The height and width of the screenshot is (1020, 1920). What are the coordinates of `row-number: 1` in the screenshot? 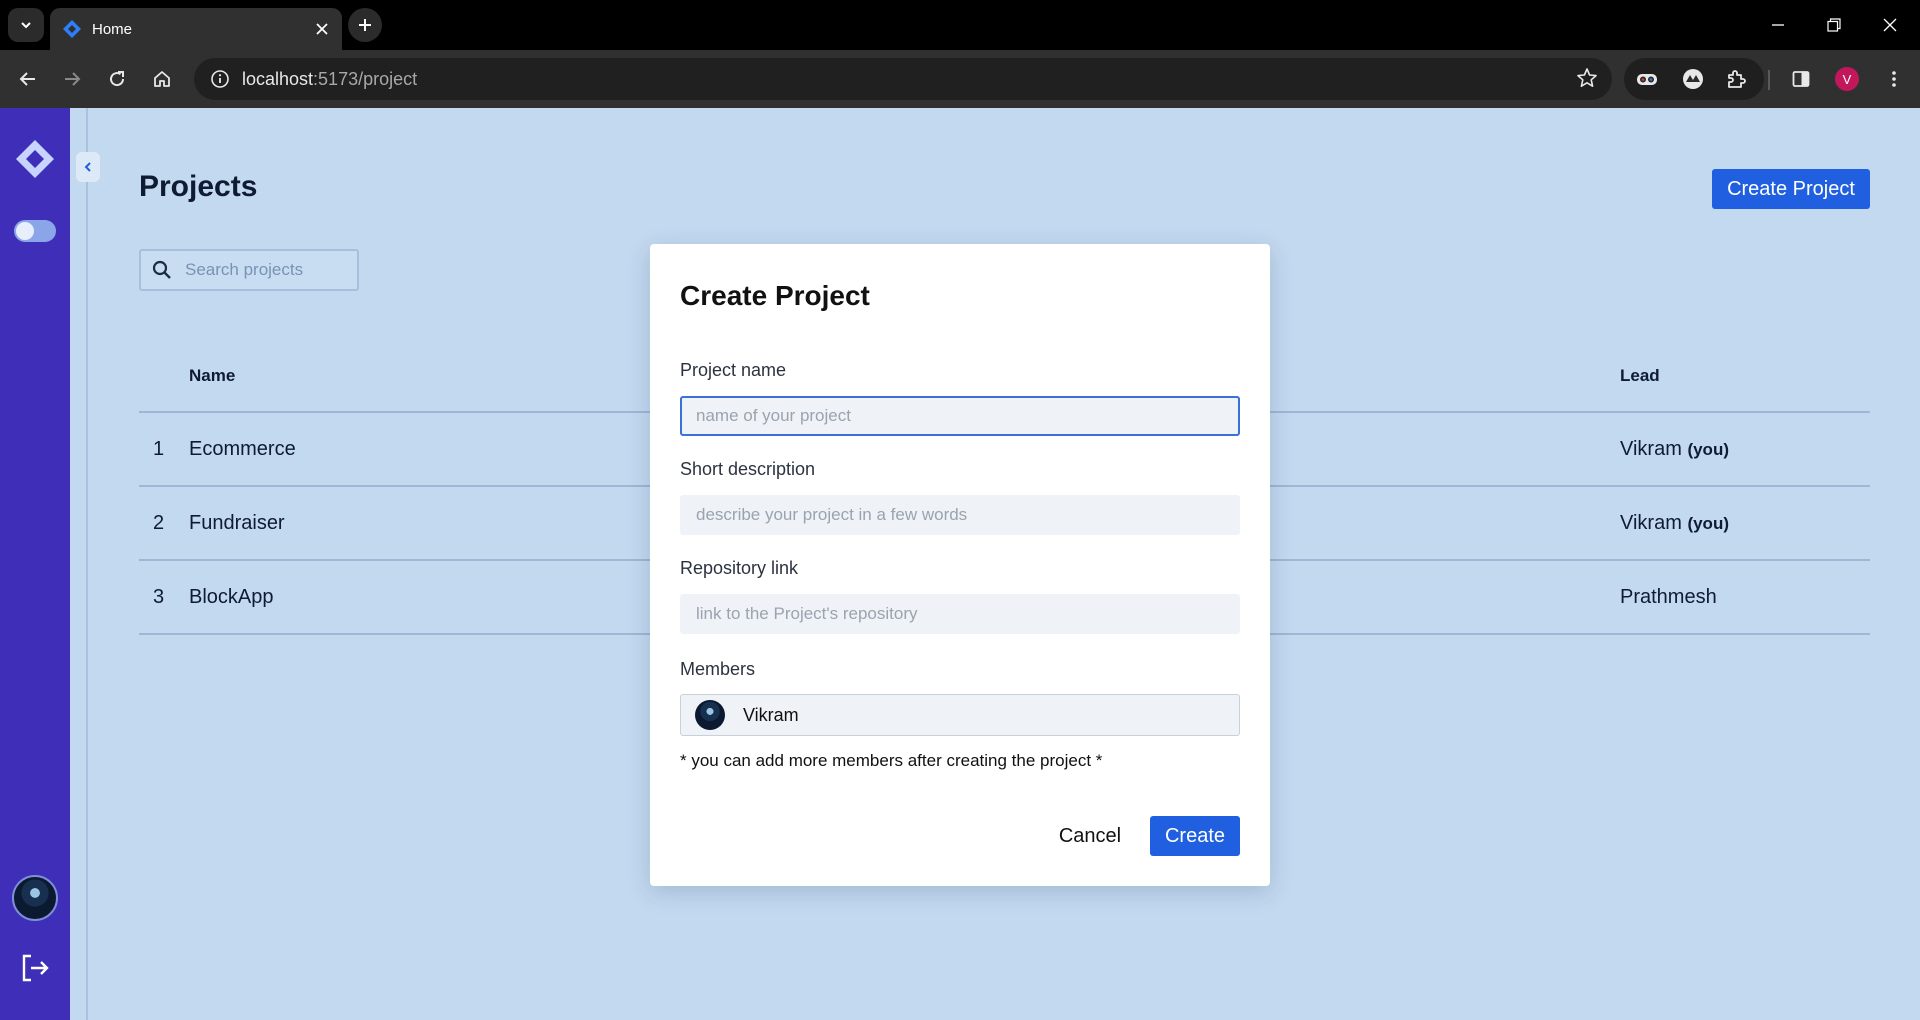 It's located at (159, 449).